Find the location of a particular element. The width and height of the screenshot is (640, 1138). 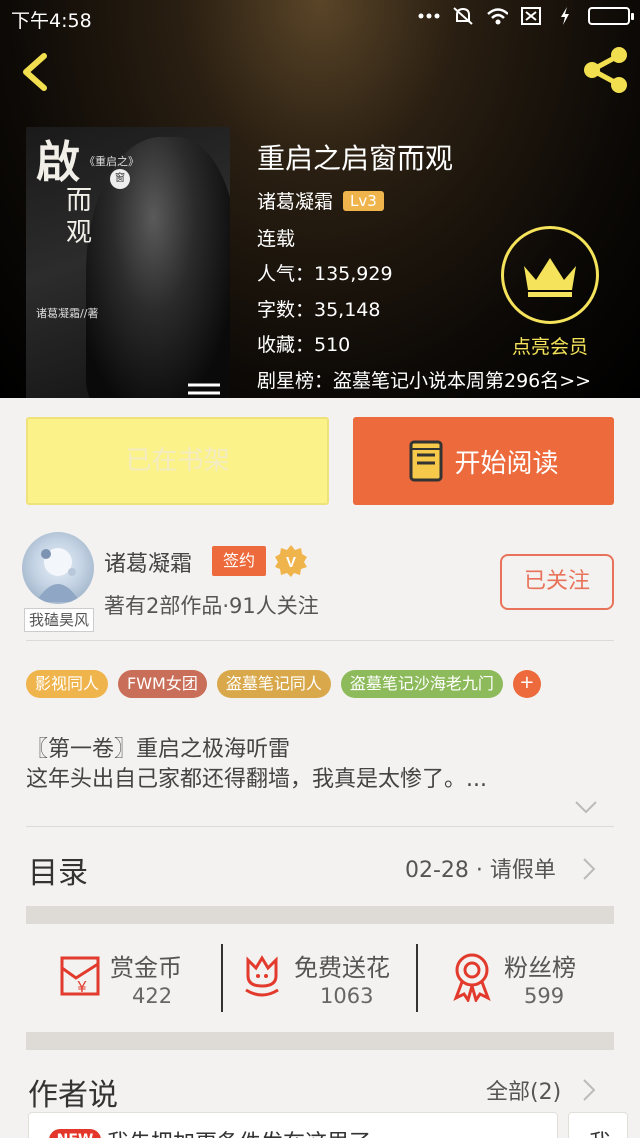

author-says-card: 我 is located at coordinates (598, 1125).